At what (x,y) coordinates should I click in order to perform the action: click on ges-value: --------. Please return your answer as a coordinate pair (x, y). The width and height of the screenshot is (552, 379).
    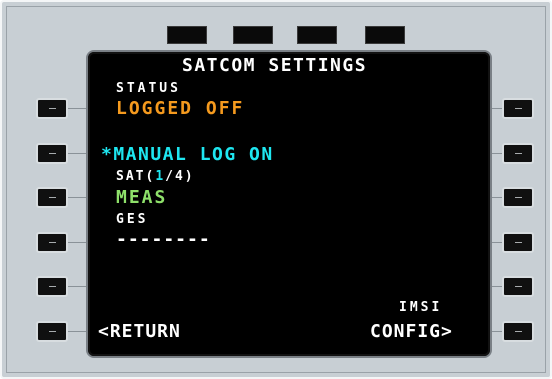
    Looking at the image, I should click on (163, 239).